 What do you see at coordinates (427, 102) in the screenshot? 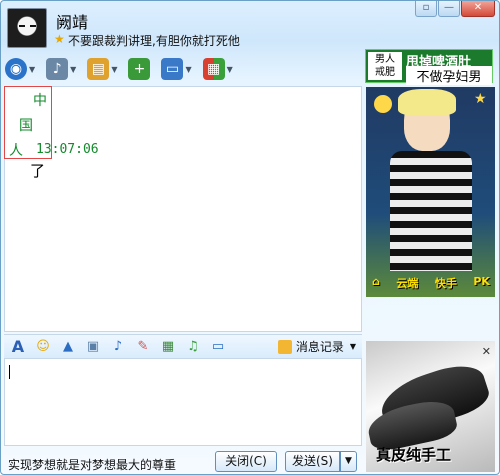
I see `avatar-show-hair` at bounding box center [427, 102].